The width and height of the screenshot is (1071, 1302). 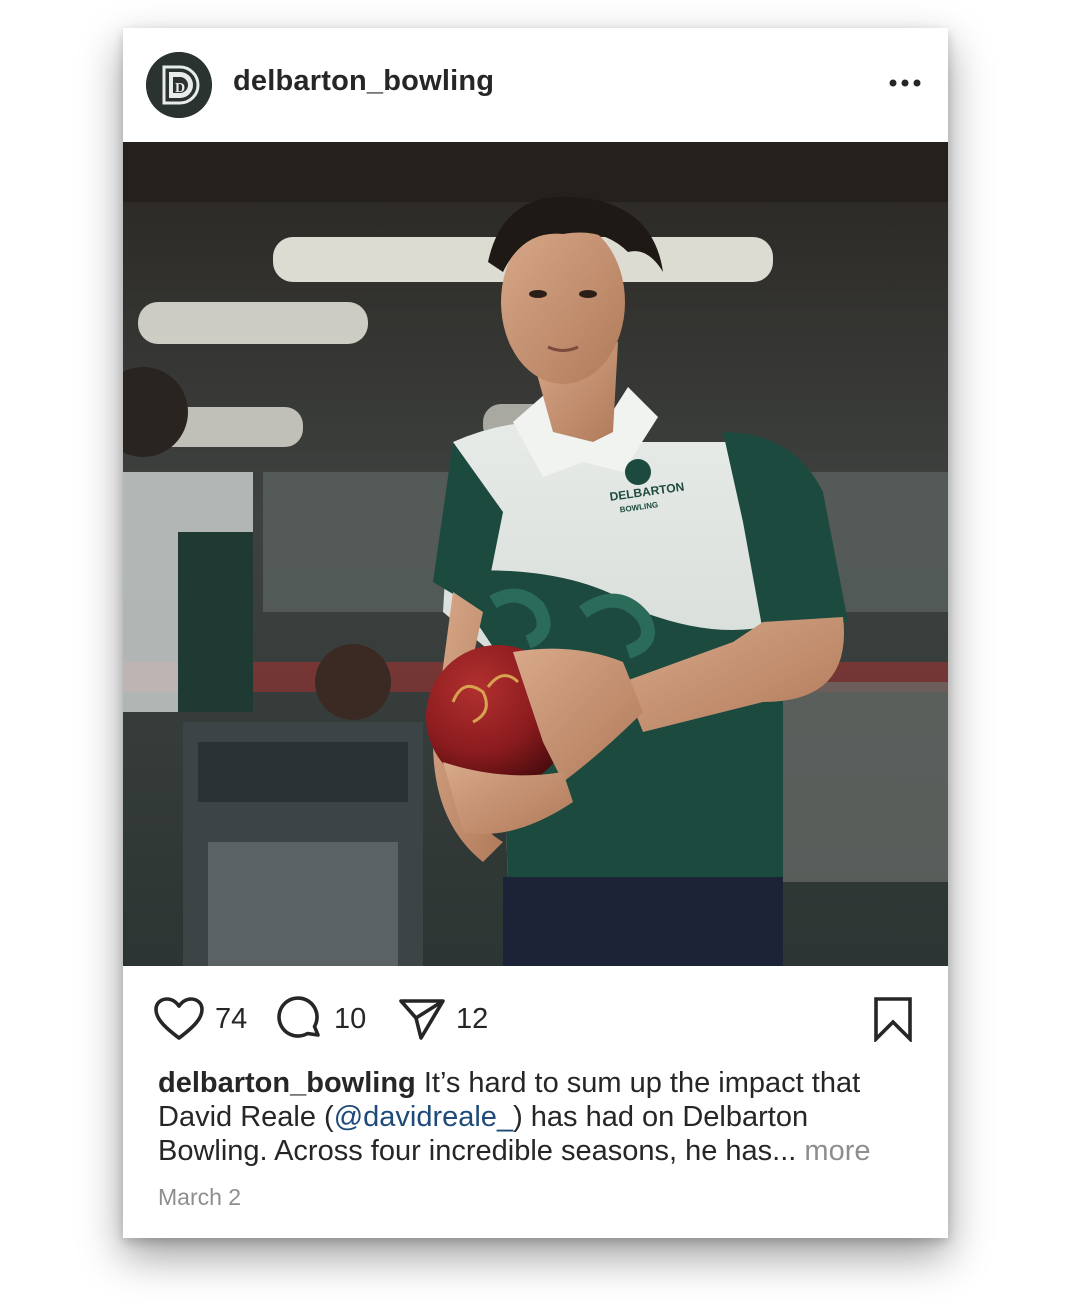 What do you see at coordinates (321, 1019) in the screenshot?
I see `comment-button: 10` at bounding box center [321, 1019].